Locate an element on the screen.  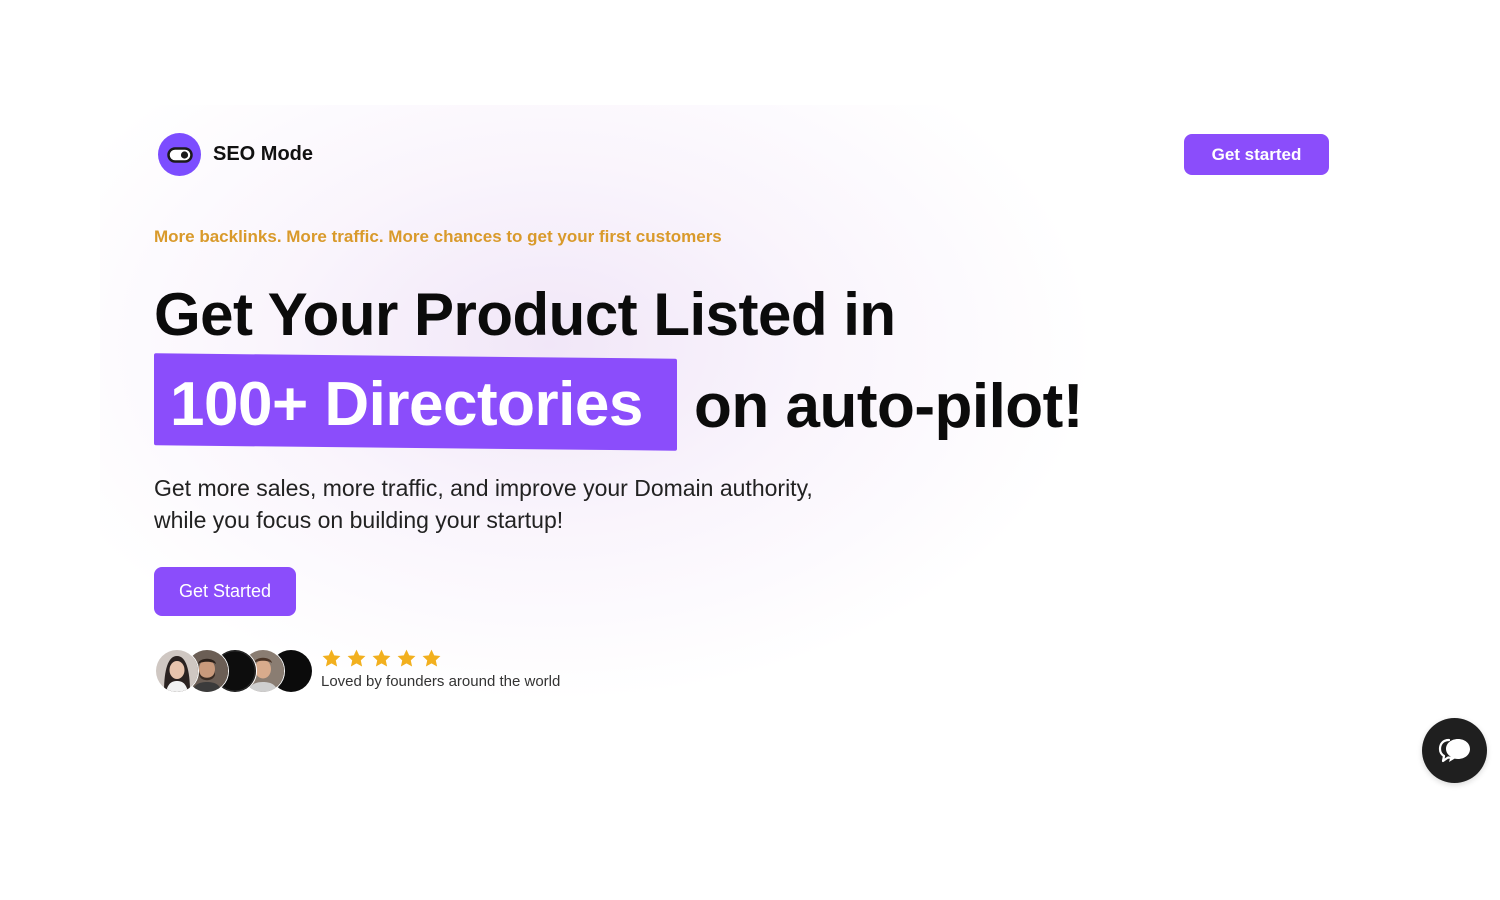
get-started-nav-button: Get started is located at coordinates (1256, 154).